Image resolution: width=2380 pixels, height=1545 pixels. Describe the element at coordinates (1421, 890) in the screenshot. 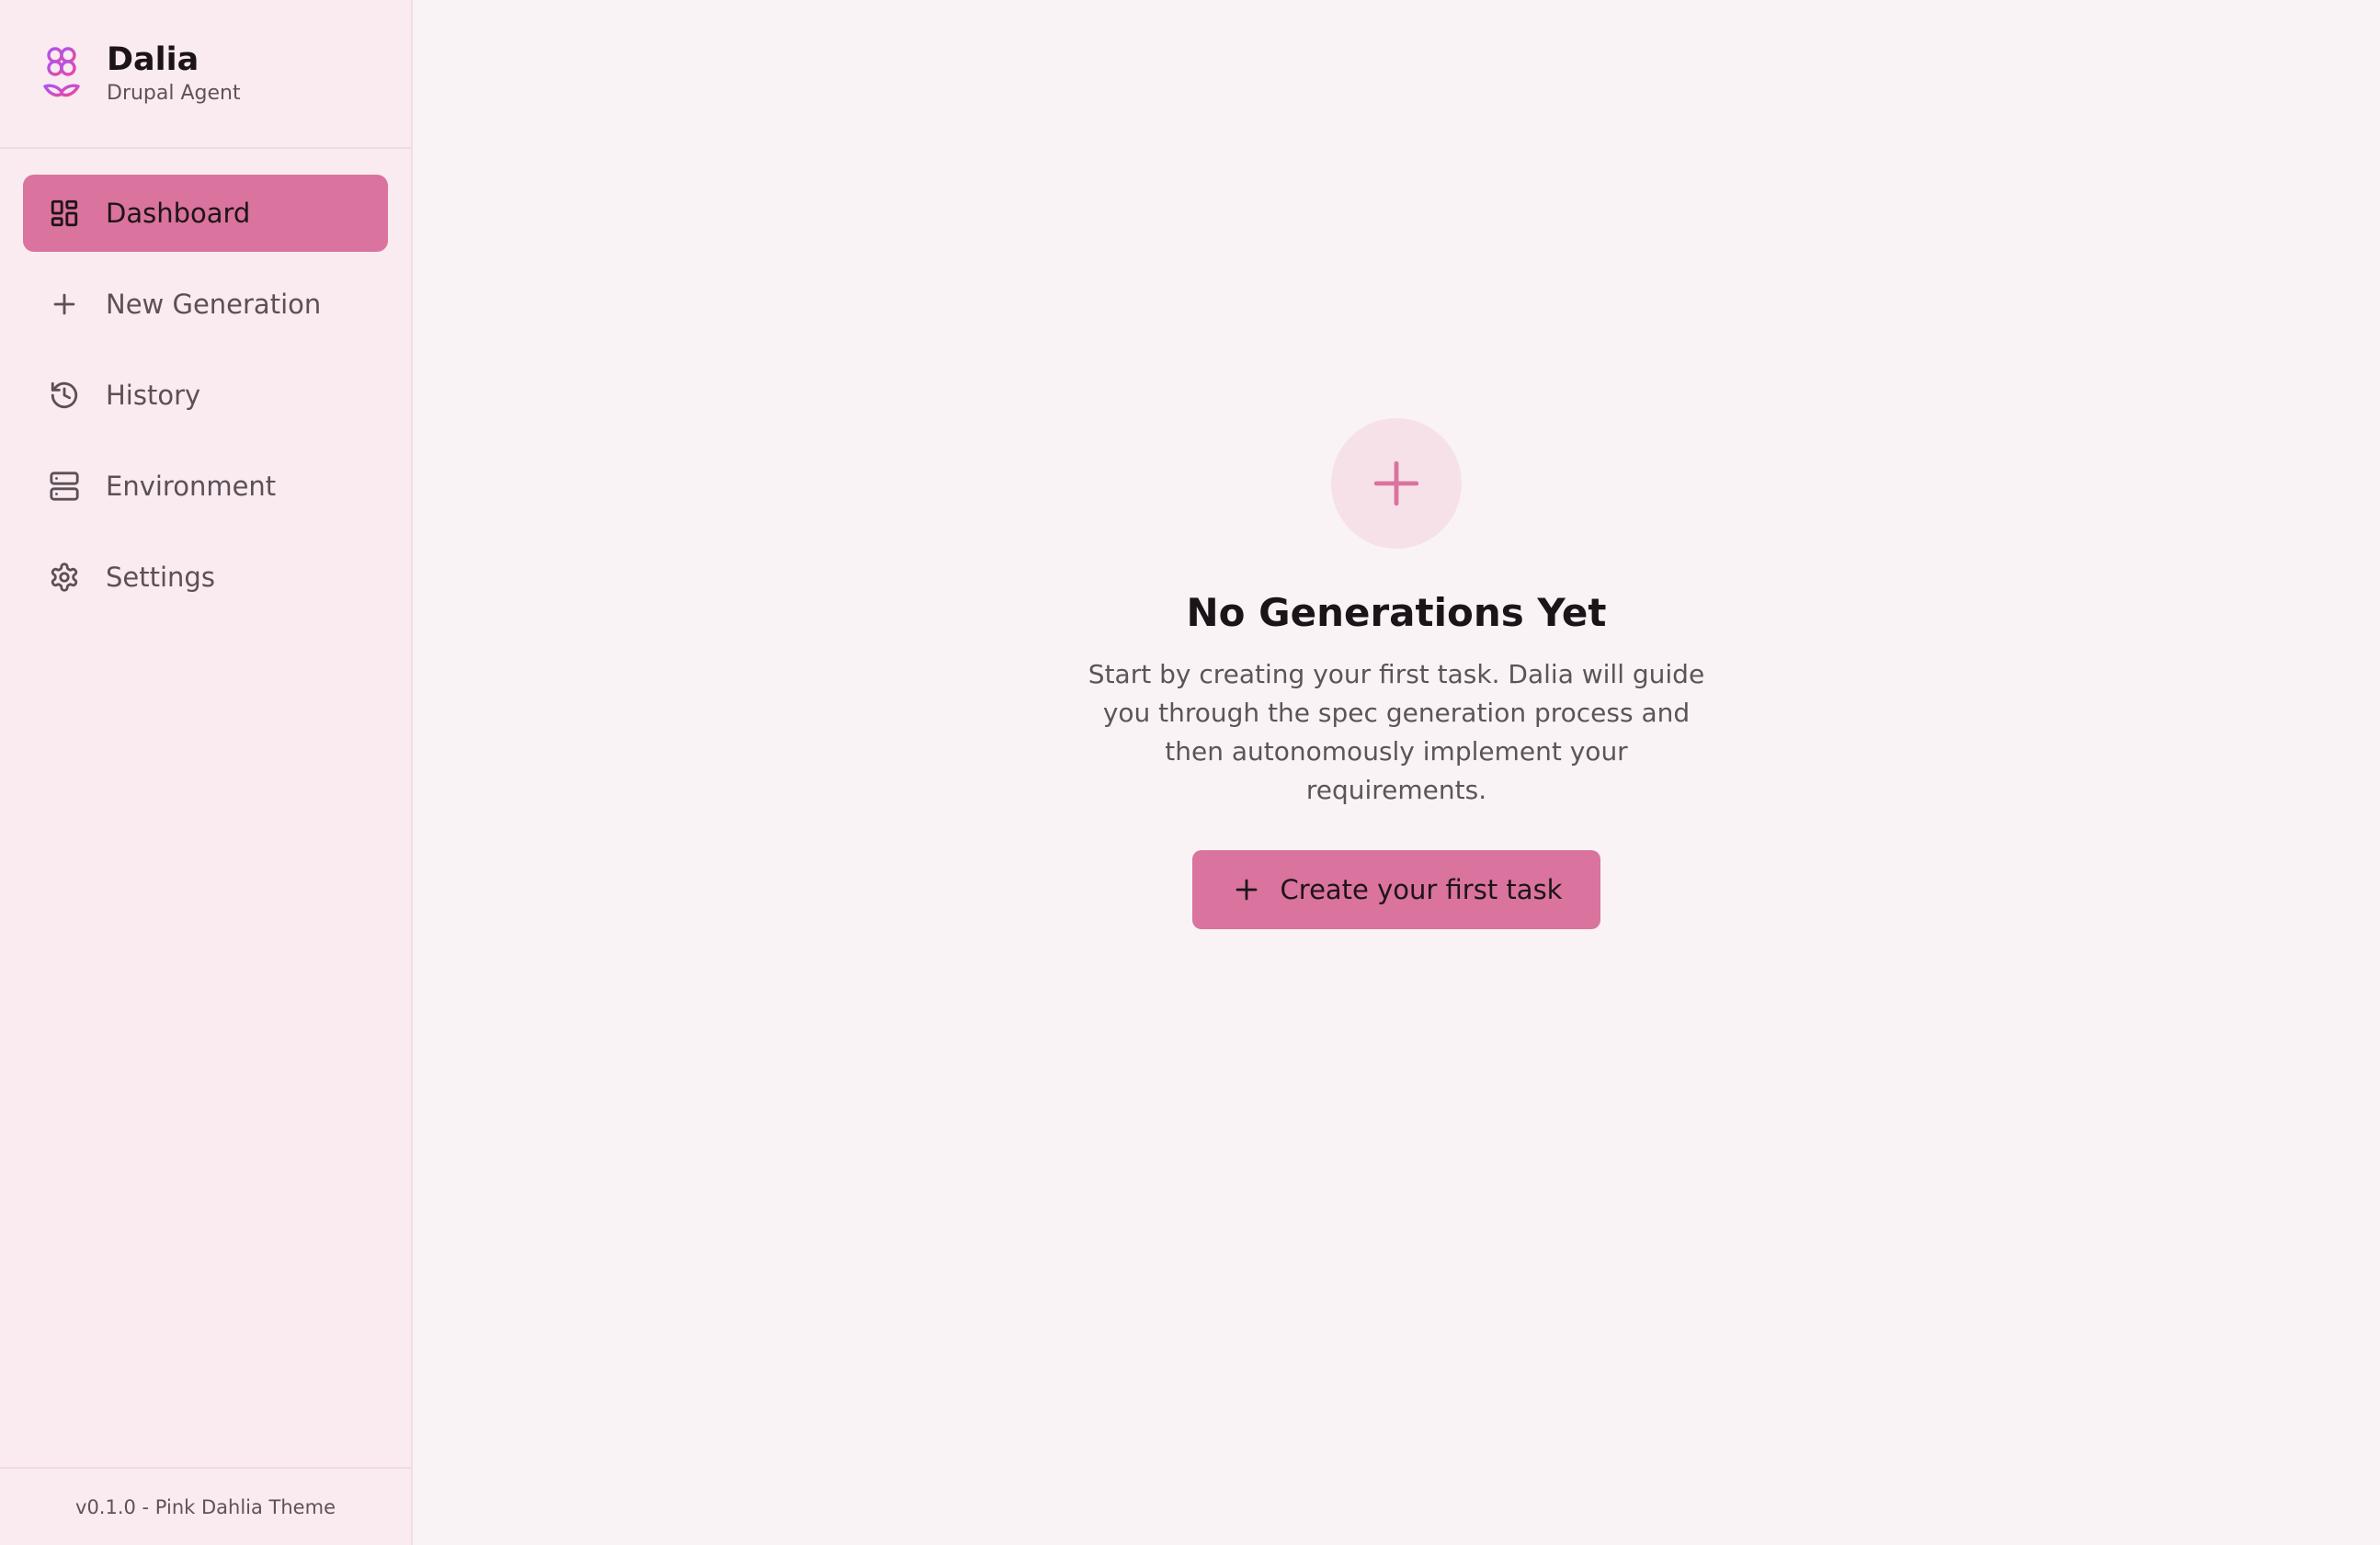

I see `create-first-task-label: Create your first task` at that location.